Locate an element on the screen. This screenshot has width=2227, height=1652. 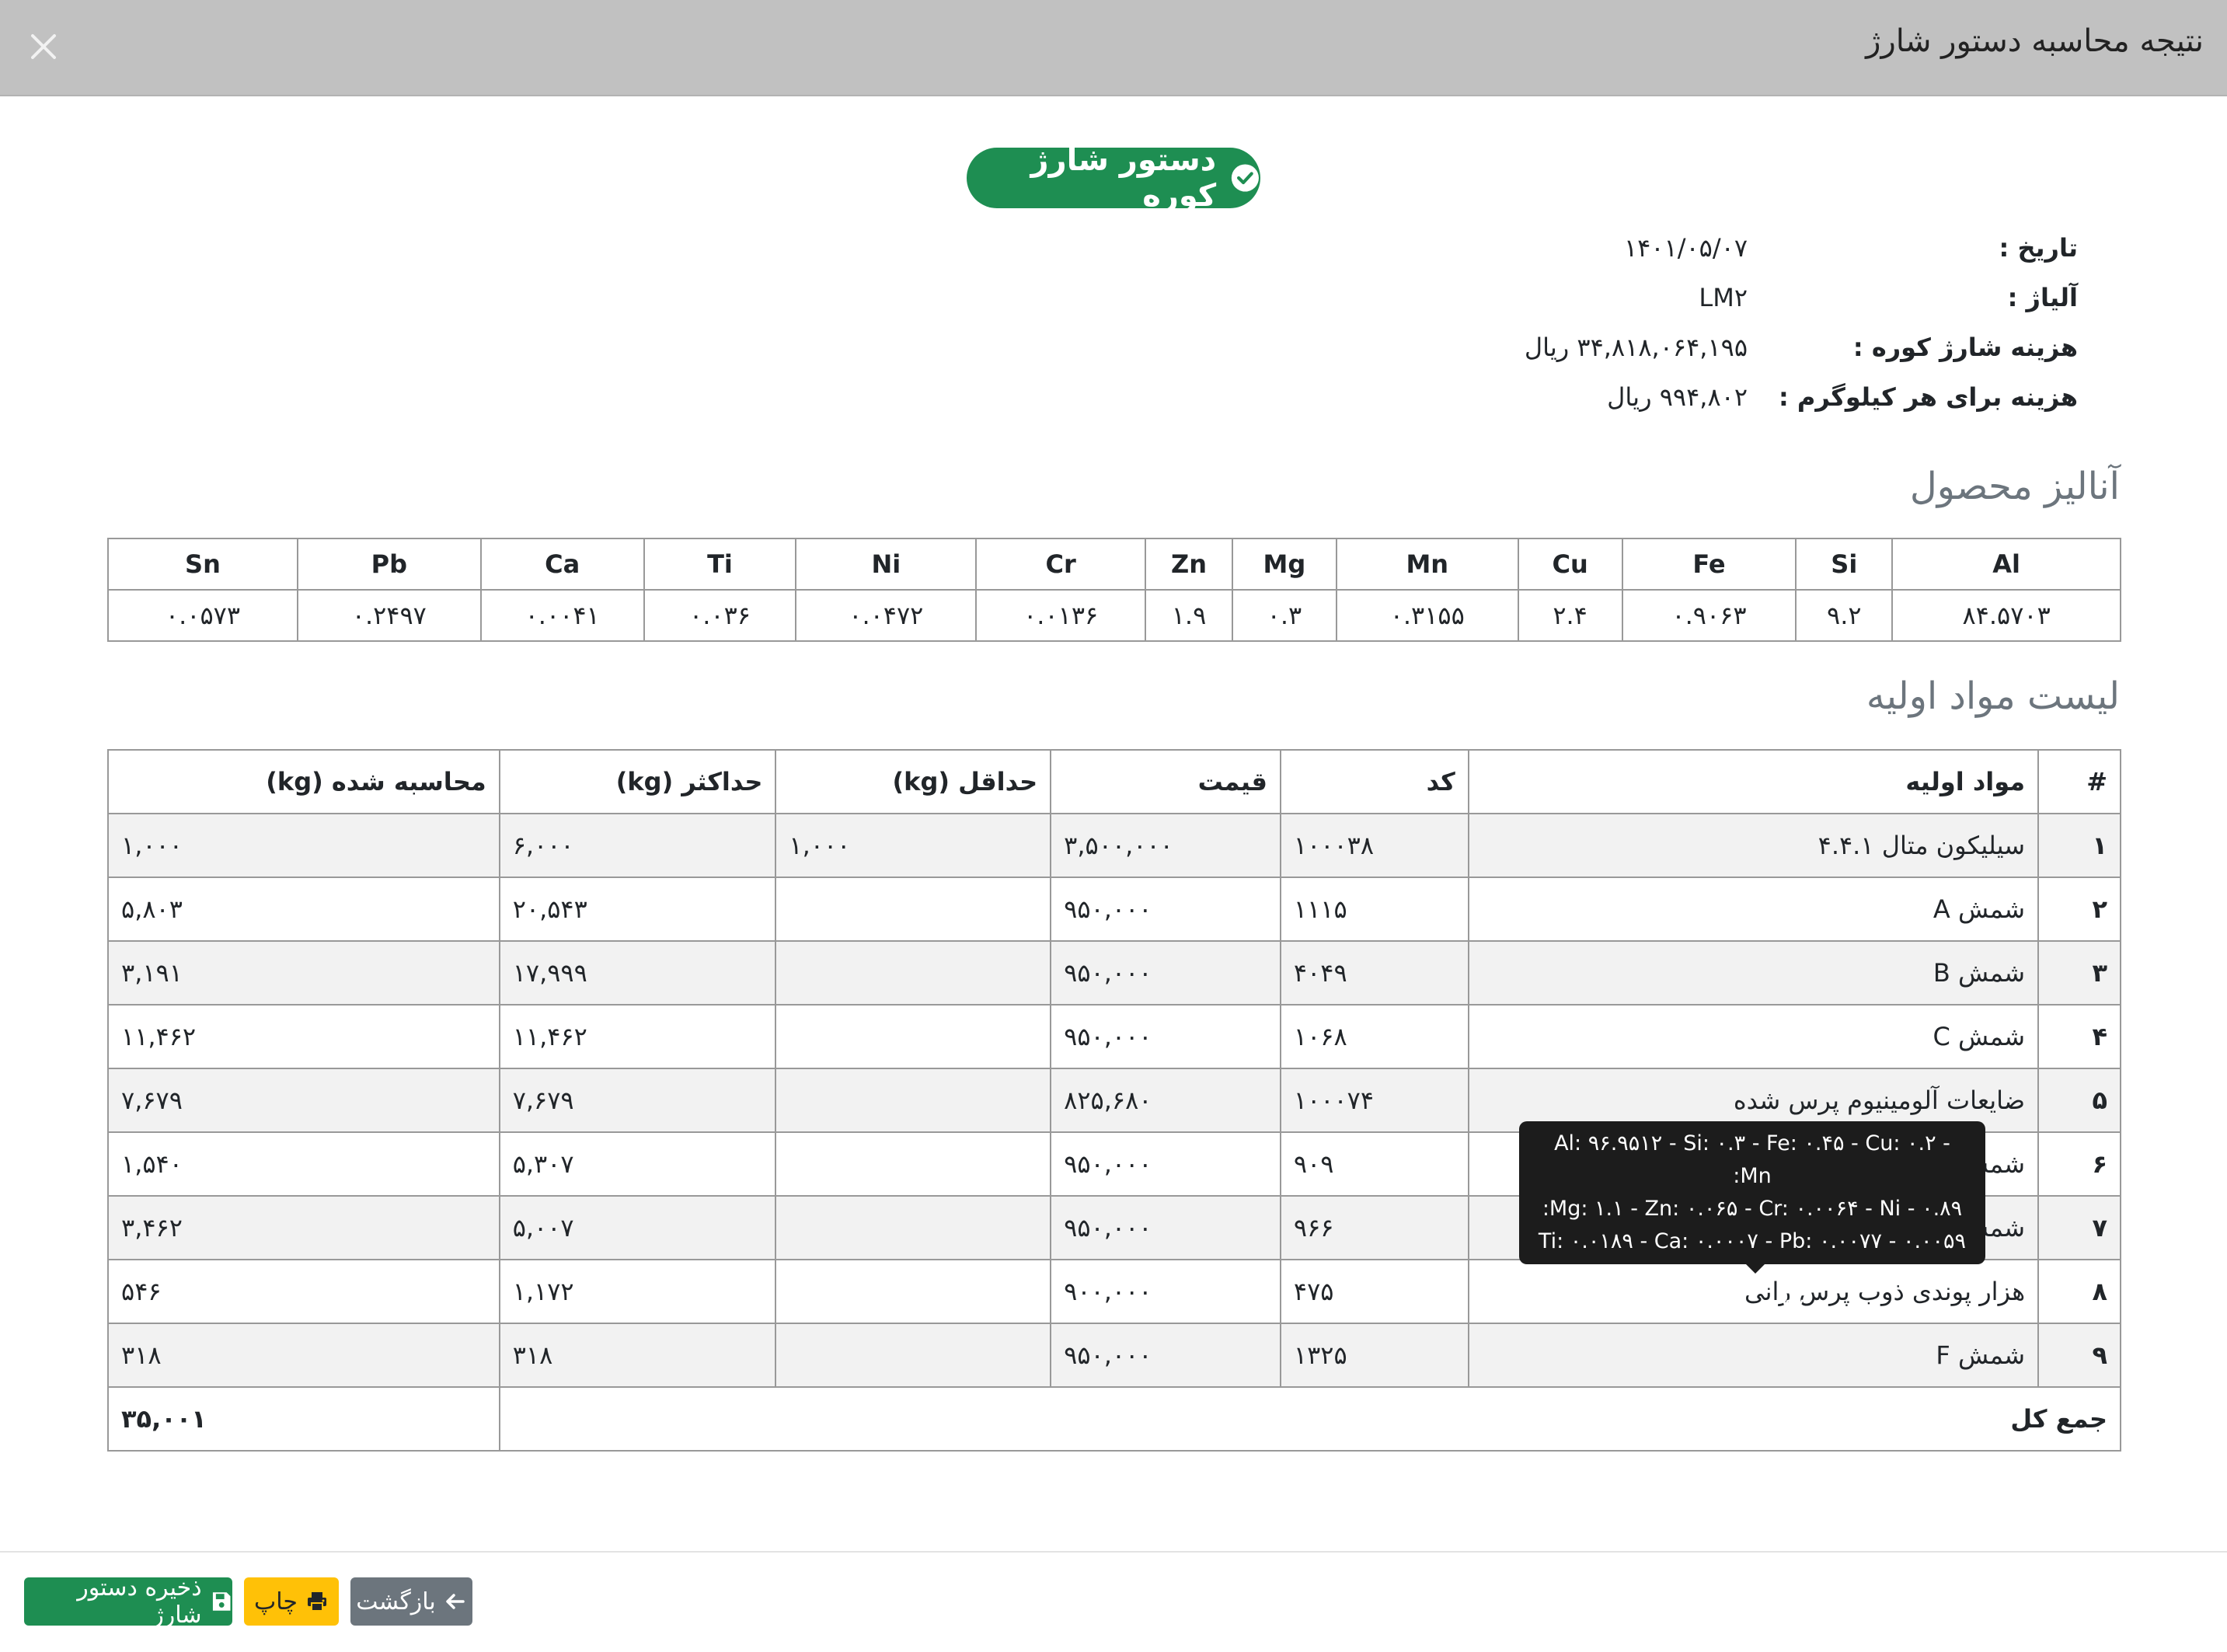
analysis-header: Ca is located at coordinates (562, 564).